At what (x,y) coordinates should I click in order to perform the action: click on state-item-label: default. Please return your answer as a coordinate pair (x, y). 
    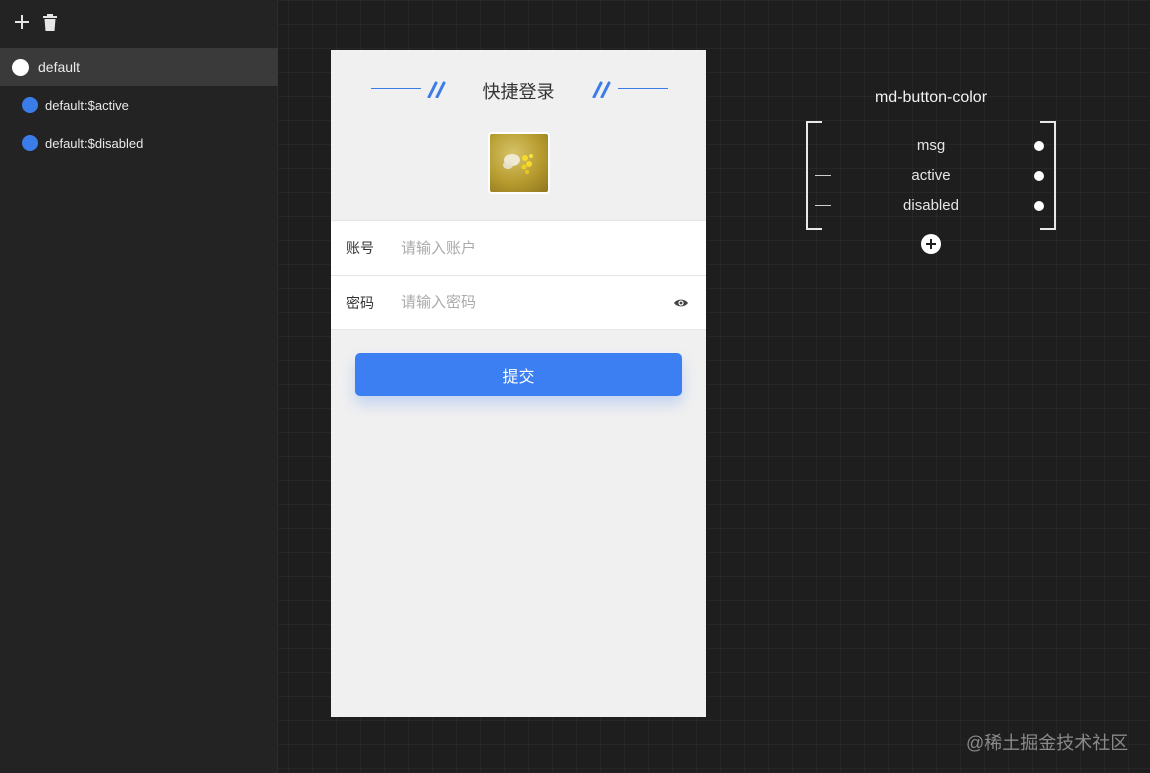
    Looking at the image, I should click on (59, 67).